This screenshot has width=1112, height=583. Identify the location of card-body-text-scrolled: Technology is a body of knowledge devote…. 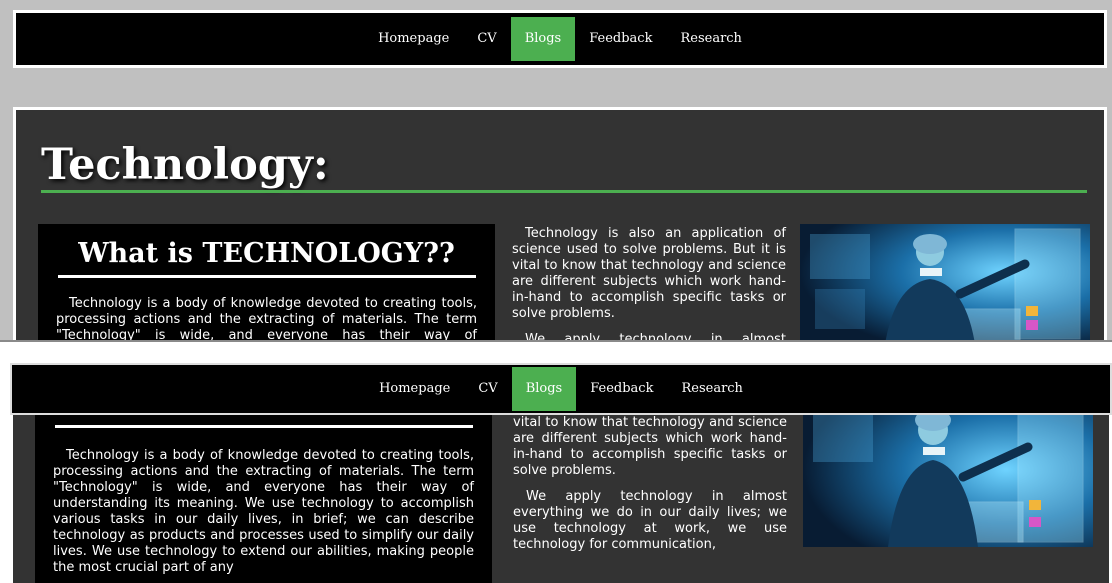
(263, 511).